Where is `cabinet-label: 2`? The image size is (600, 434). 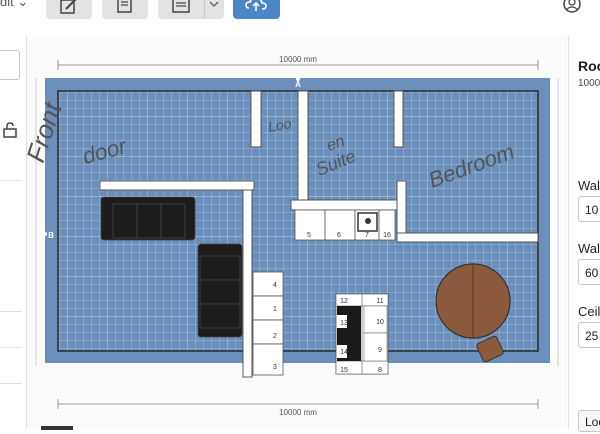
cabinet-label: 2 is located at coordinates (275, 336).